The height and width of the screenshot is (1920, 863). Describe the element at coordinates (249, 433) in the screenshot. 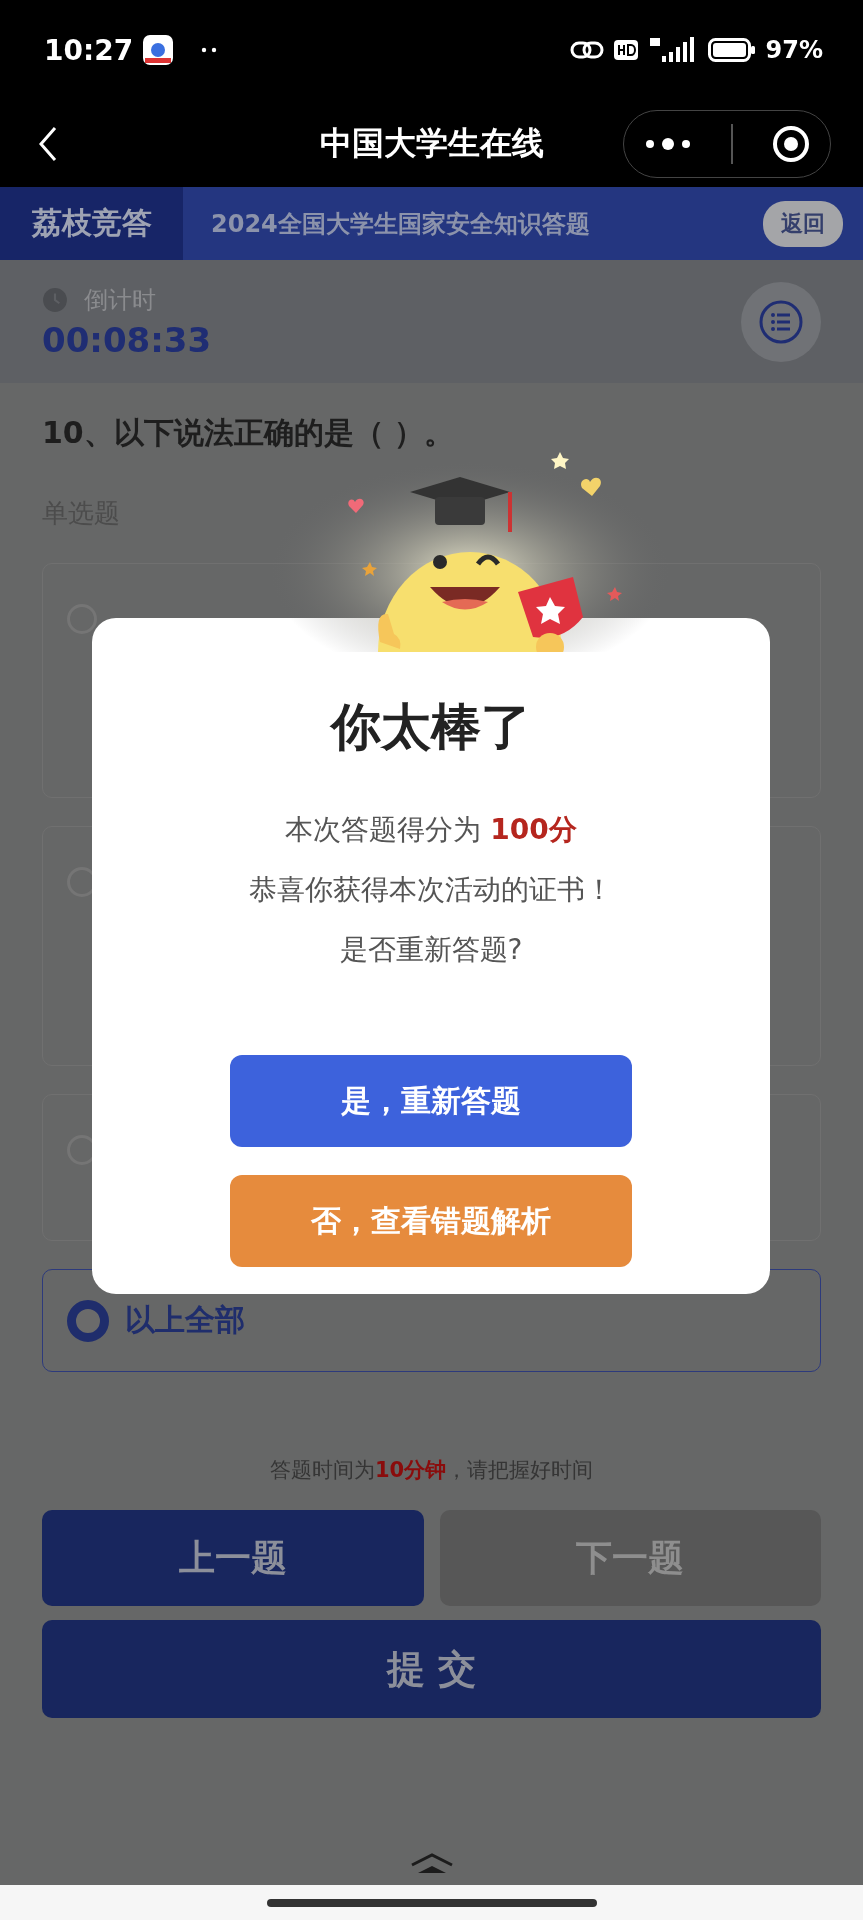

I see `question-text: 10、以下说法正确的是（ ）。` at that location.